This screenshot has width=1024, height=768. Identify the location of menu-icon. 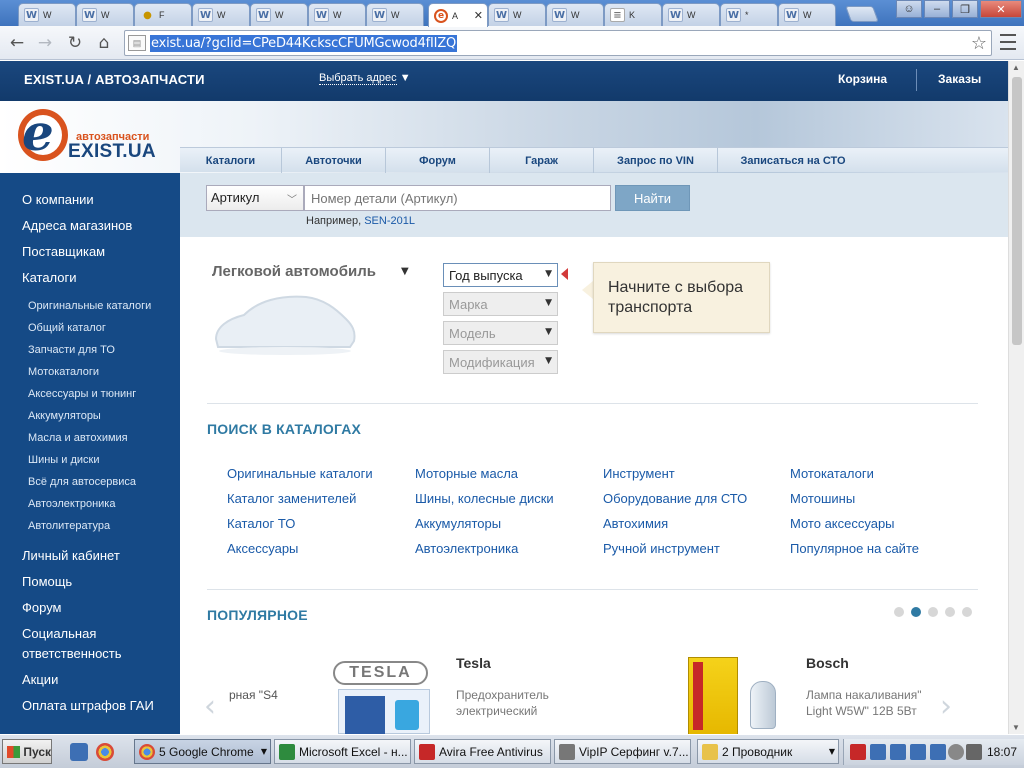
(1008, 42).